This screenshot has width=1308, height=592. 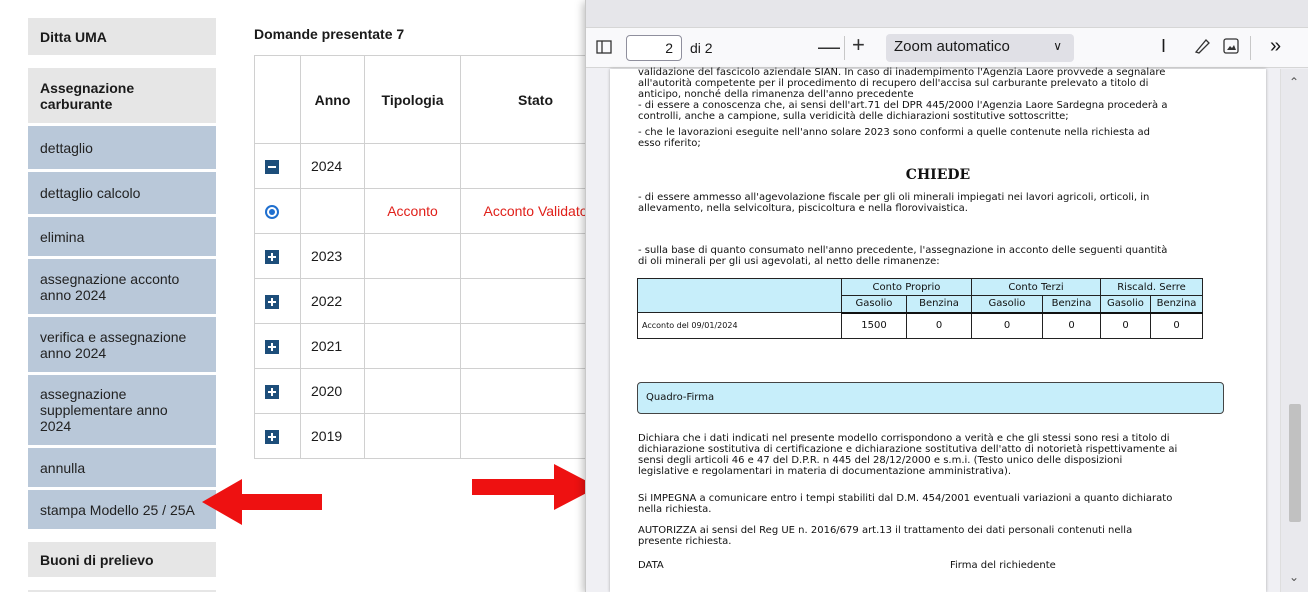 I want to click on zoom-out-button: —, so click(x=829, y=47).